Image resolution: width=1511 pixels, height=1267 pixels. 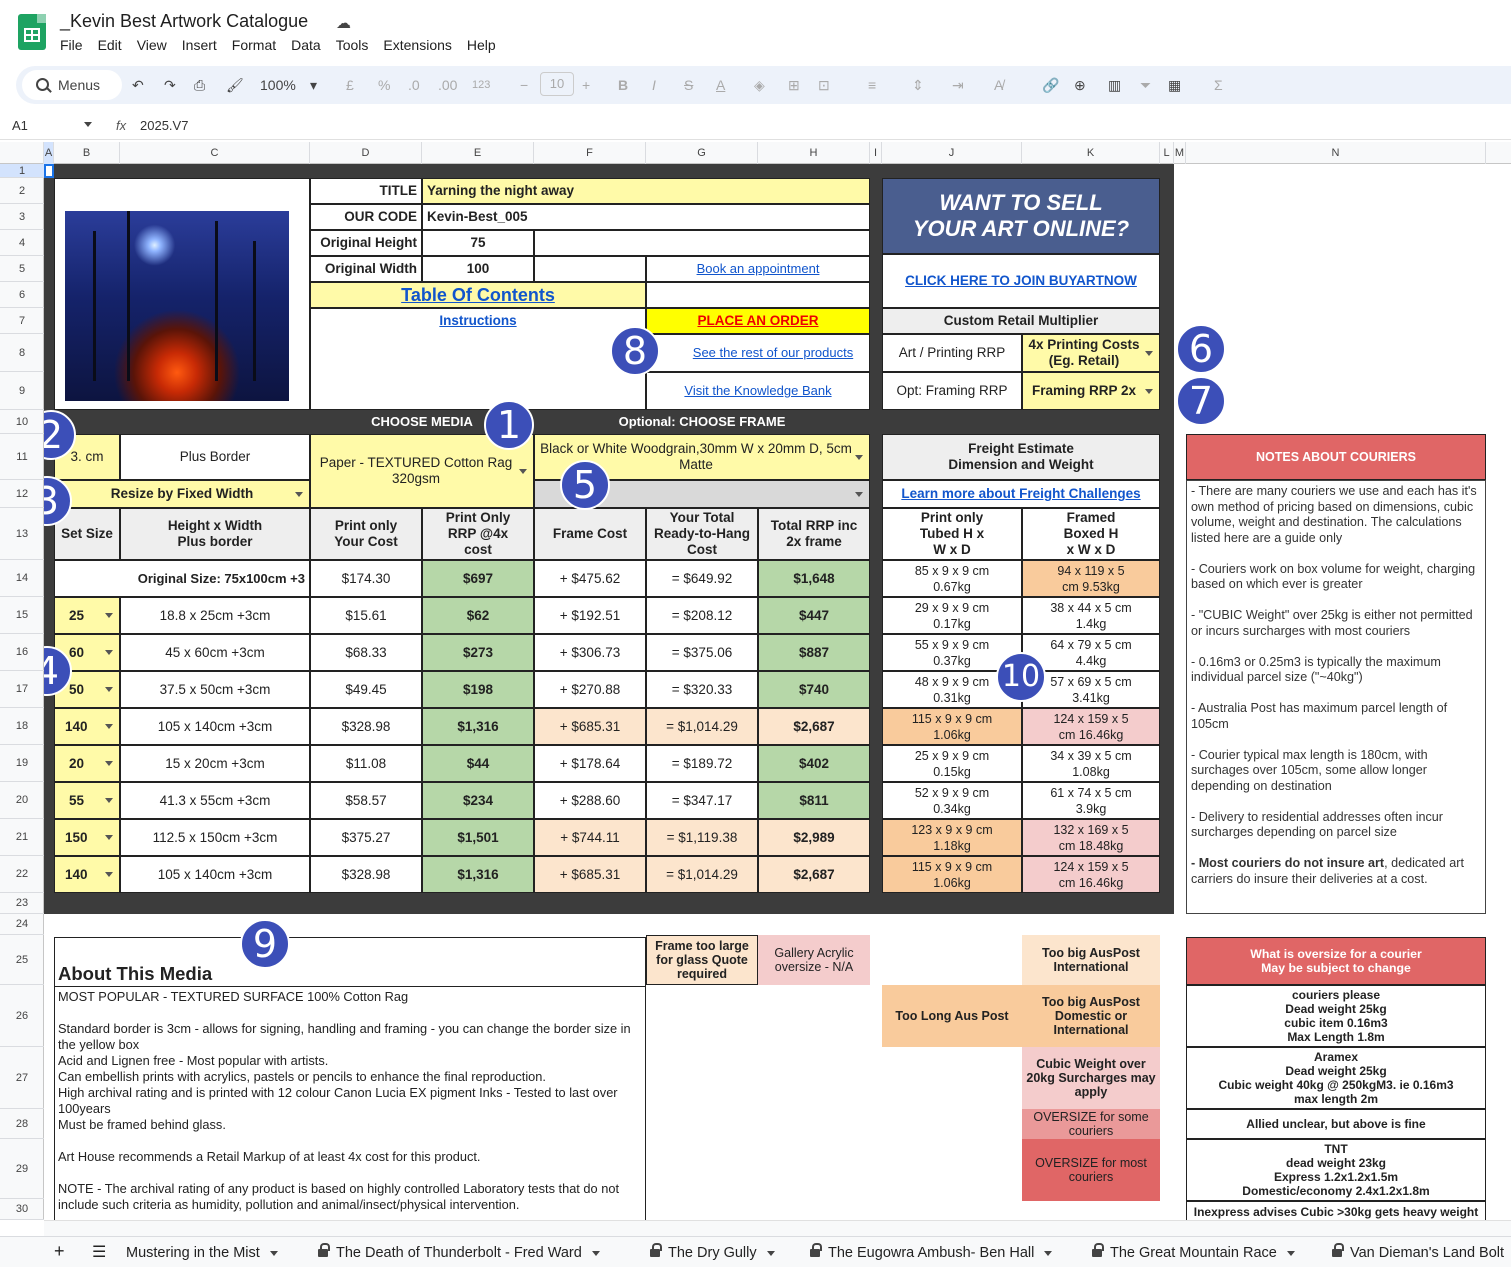 I want to click on menu-view: View, so click(x=152, y=45).